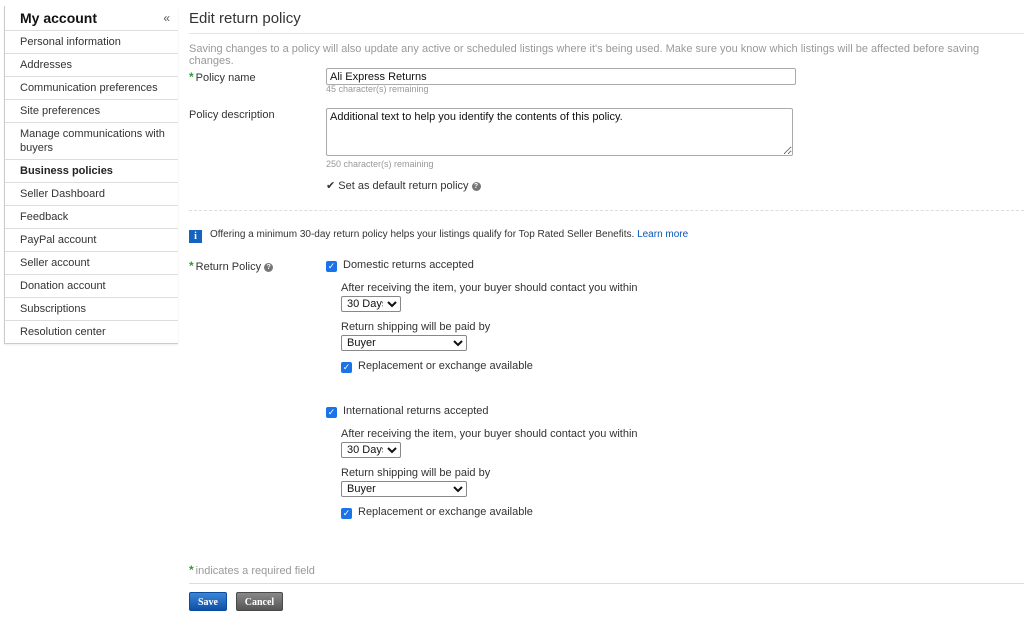 Image resolution: width=1024 pixels, height=630 pixels. I want to click on sidebar-item-seller-account: Seller account, so click(91, 263).